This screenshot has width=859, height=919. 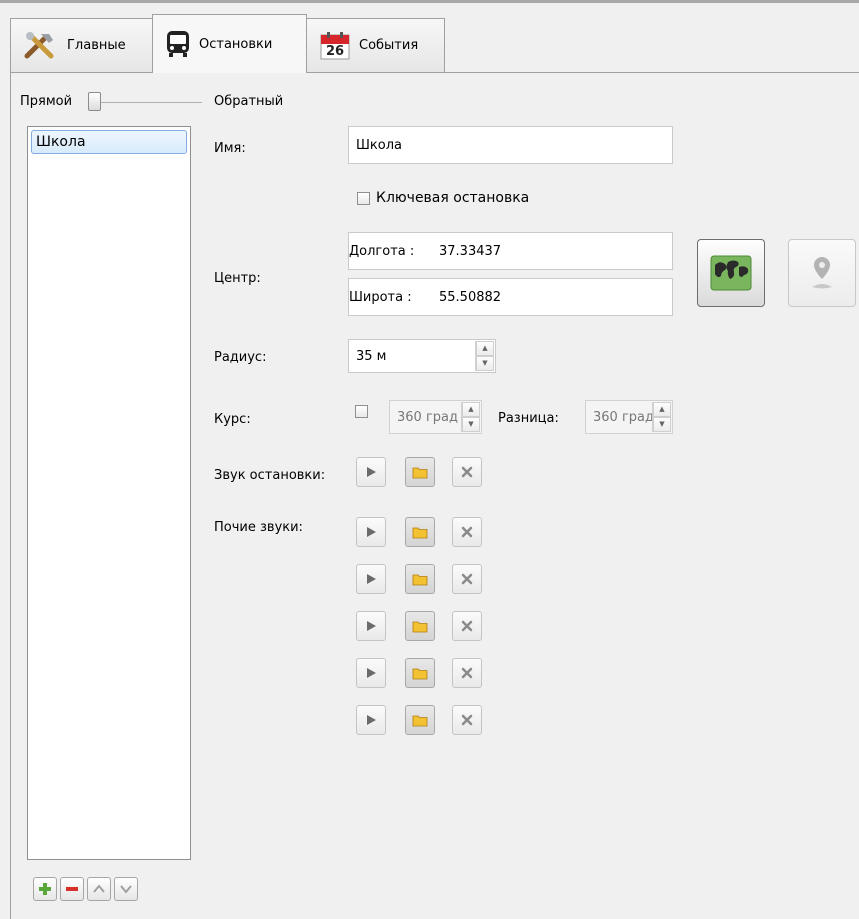 I want to click on move-down-button, so click(x=126, y=889).